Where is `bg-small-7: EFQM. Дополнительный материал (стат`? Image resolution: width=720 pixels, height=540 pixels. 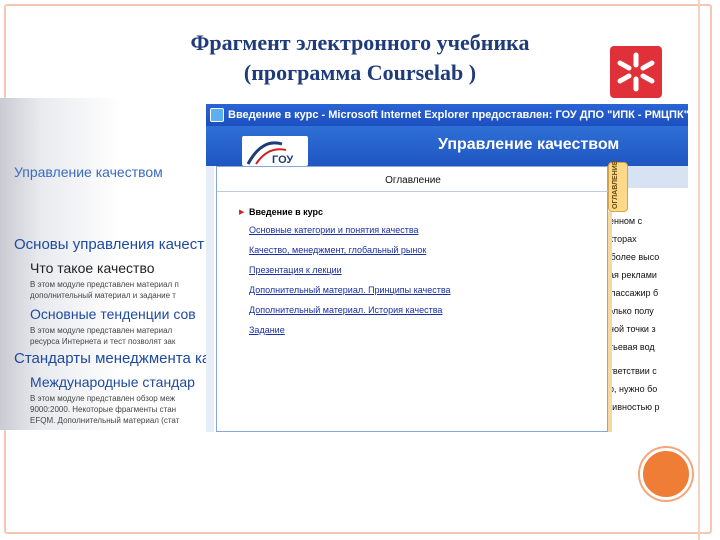 bg-small-7: EFQM. Дополнительный материал (стат is located at coordinates (105, 420).